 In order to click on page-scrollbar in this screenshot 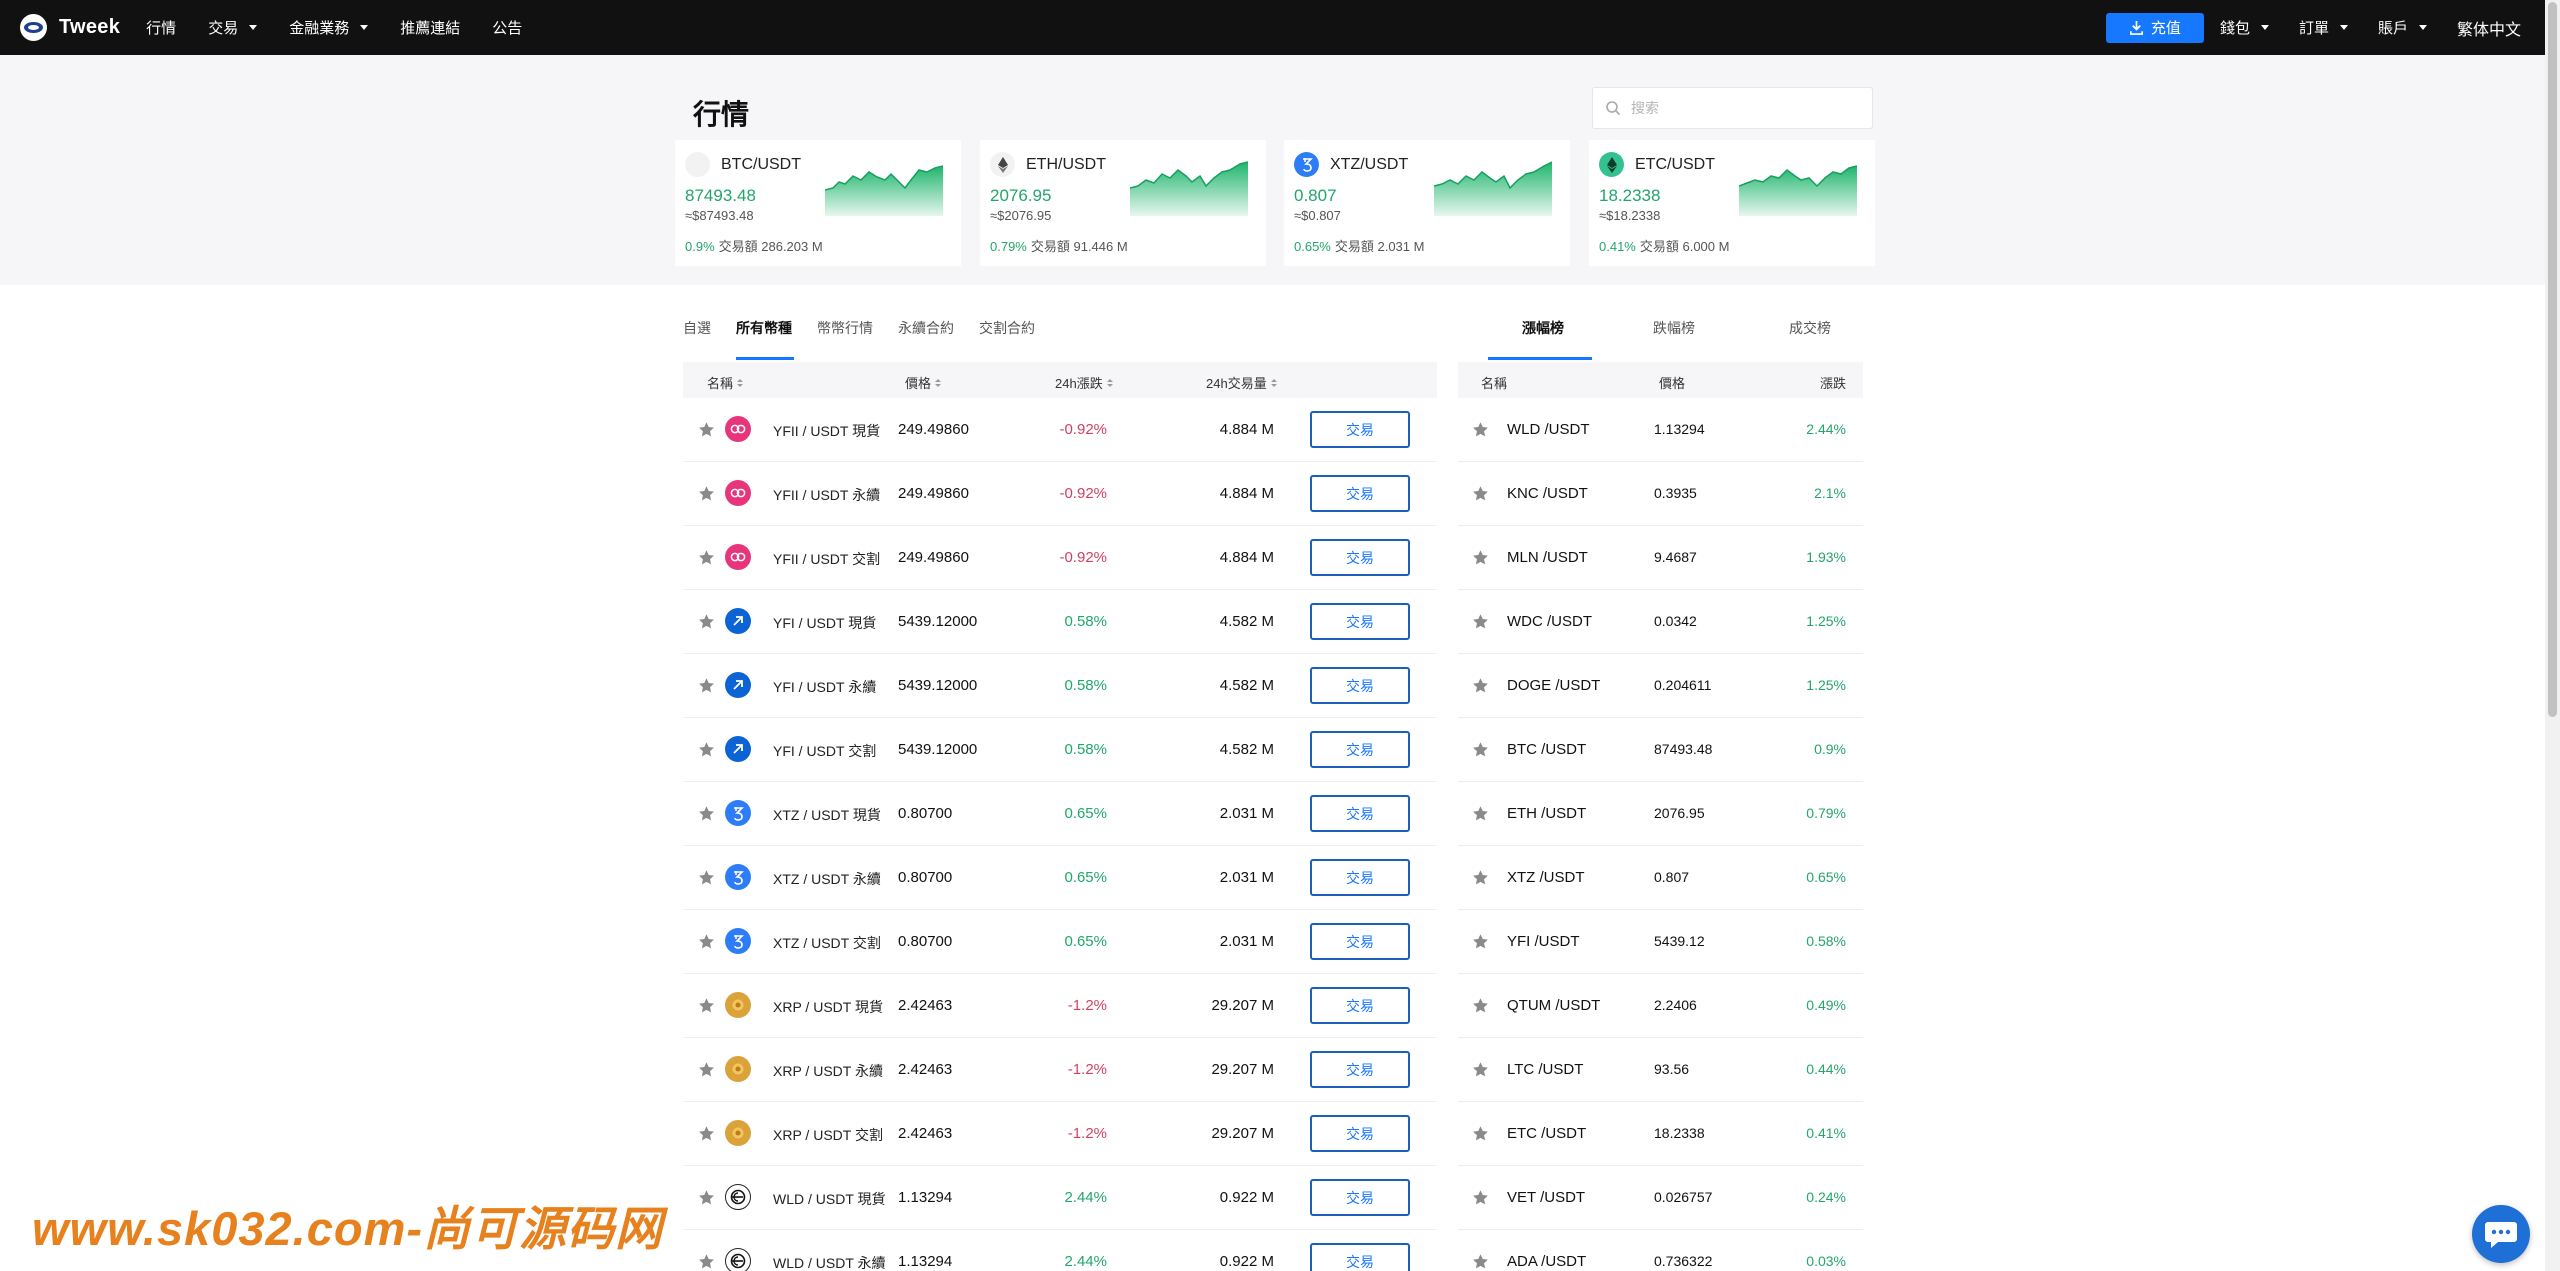, I will do `click(2552, 635)`.